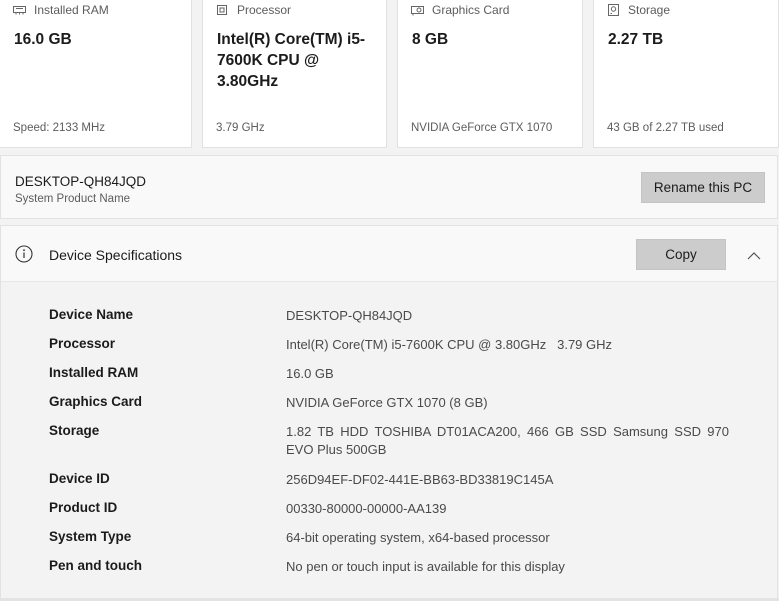 This screenshot has width=779, height=601. I want to click on spec-value: 16.0 GB, so click(310, 373).